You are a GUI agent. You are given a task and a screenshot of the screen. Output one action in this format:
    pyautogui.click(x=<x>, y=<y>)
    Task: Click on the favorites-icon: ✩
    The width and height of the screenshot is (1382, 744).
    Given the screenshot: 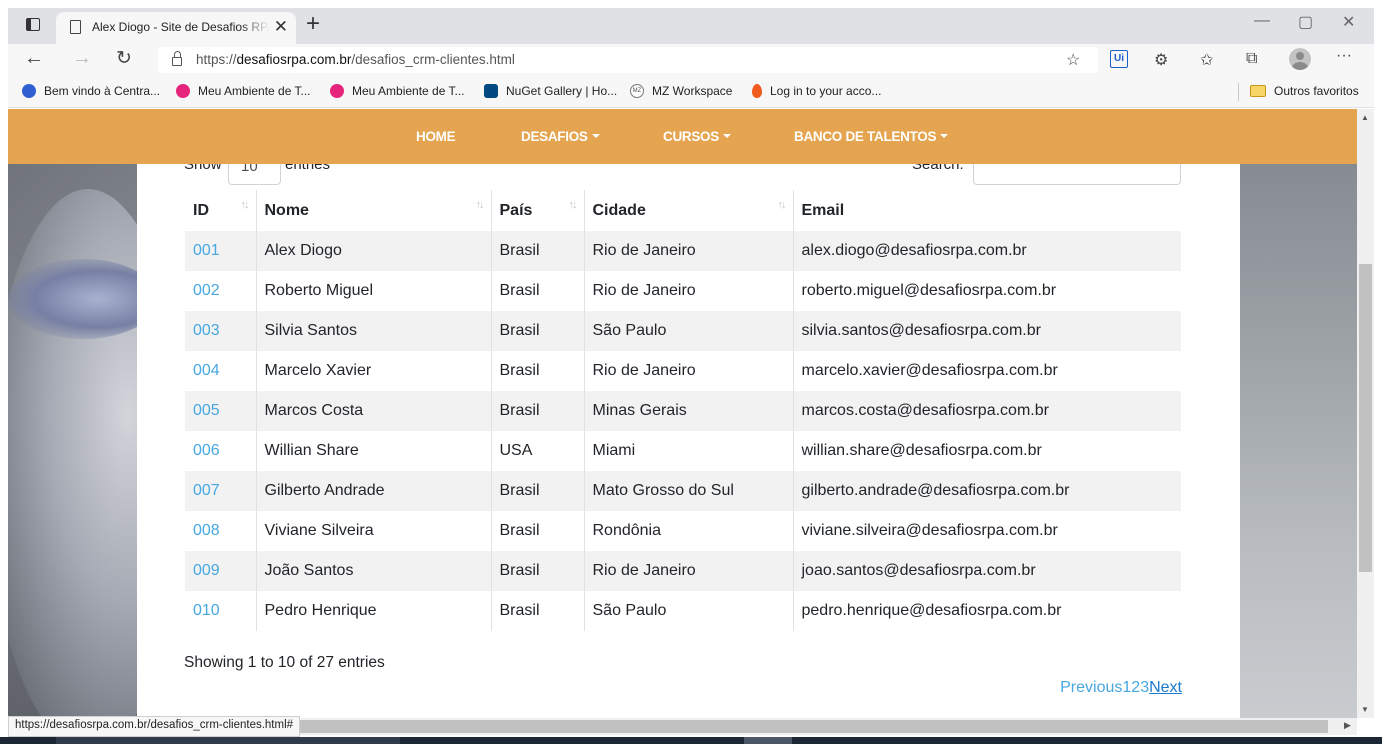 What is the action you would take?
    pyautogui.click(x=1206, y=60)
    